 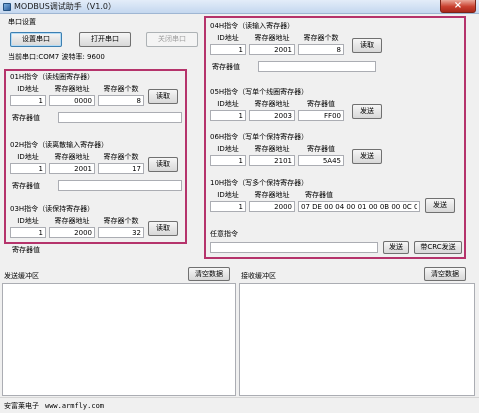 What do you see at coordinates (75, 405) in the screenshot?
I see `status-url: www.armfly.com` at bounding box center [75, 405].